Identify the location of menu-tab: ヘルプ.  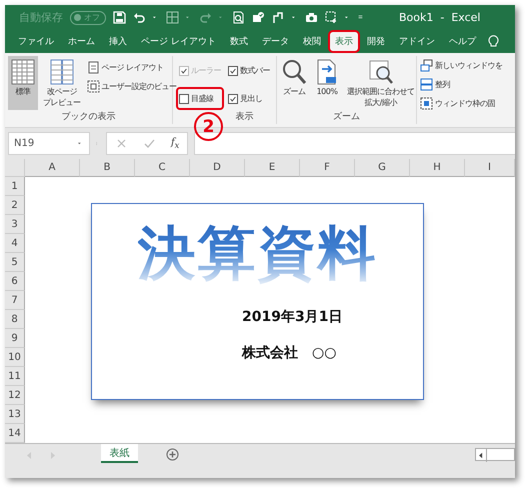
(462, 41).